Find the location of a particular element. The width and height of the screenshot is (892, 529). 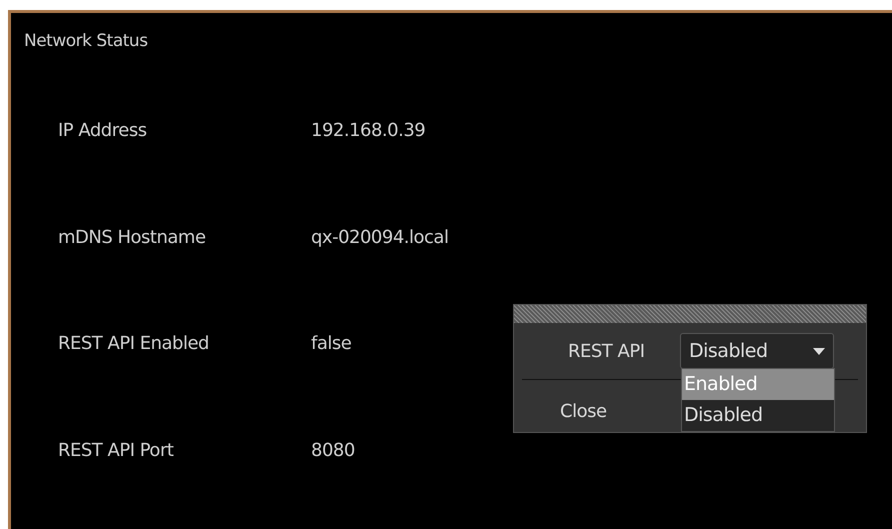

field-label: REST API is located at coordinates (607, 352).